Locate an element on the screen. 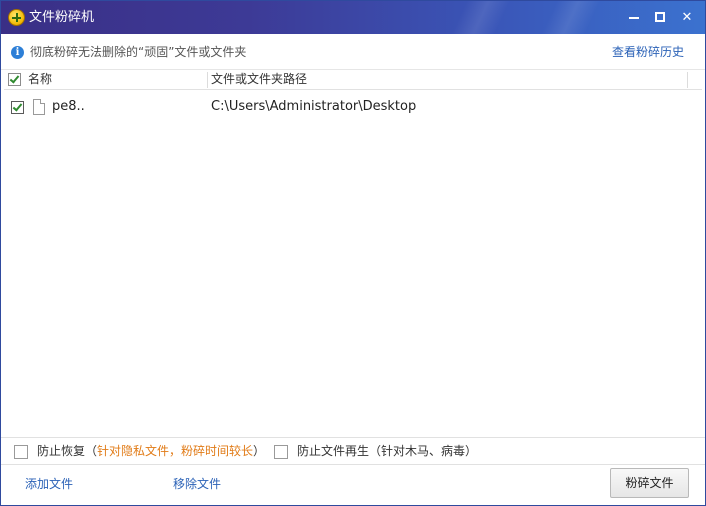 This screenshot has height=506, width=706. app-plus-icon is located at coordinates (16, 17).